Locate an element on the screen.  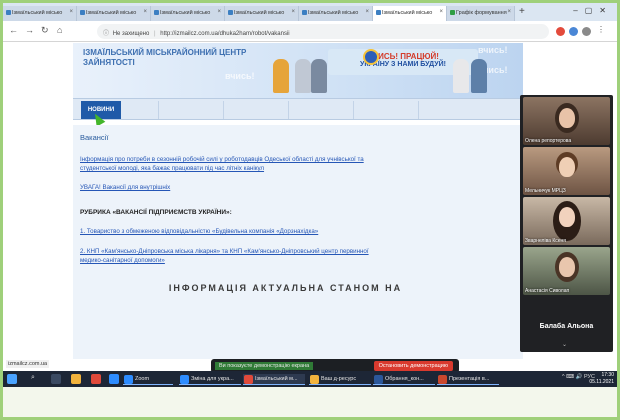
participant-name: Зварнеліва Ксеня is located at coordinates (546, 241).